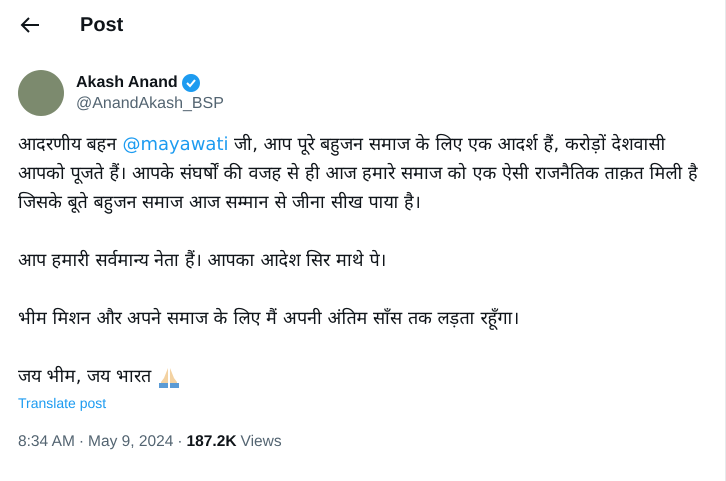 The image size is (726, 481). What do you see at coordinates (269, 319) in the screenshot?
I see `post-paragraph: भीम मिशन और अपने समाज के लिए मैं अपनी अंतिम साँस तक लड़ता रहूँगा।` at bounding box center [269, 319].